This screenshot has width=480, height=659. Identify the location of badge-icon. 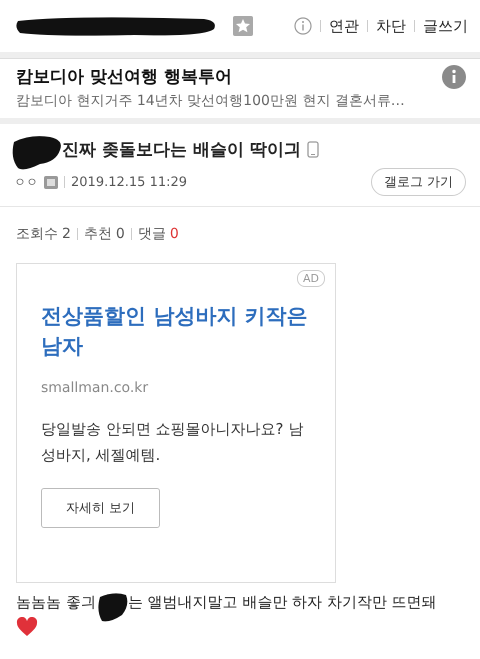
(51, 182).